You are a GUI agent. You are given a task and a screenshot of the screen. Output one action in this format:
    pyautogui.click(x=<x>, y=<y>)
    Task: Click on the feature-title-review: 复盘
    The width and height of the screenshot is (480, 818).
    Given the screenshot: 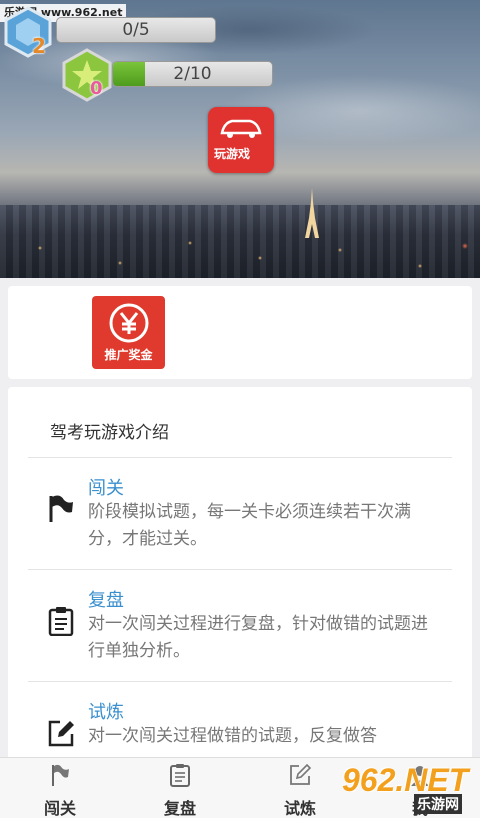 What is the action you would take?
    pyautogui.click(x=106, y=599)
    